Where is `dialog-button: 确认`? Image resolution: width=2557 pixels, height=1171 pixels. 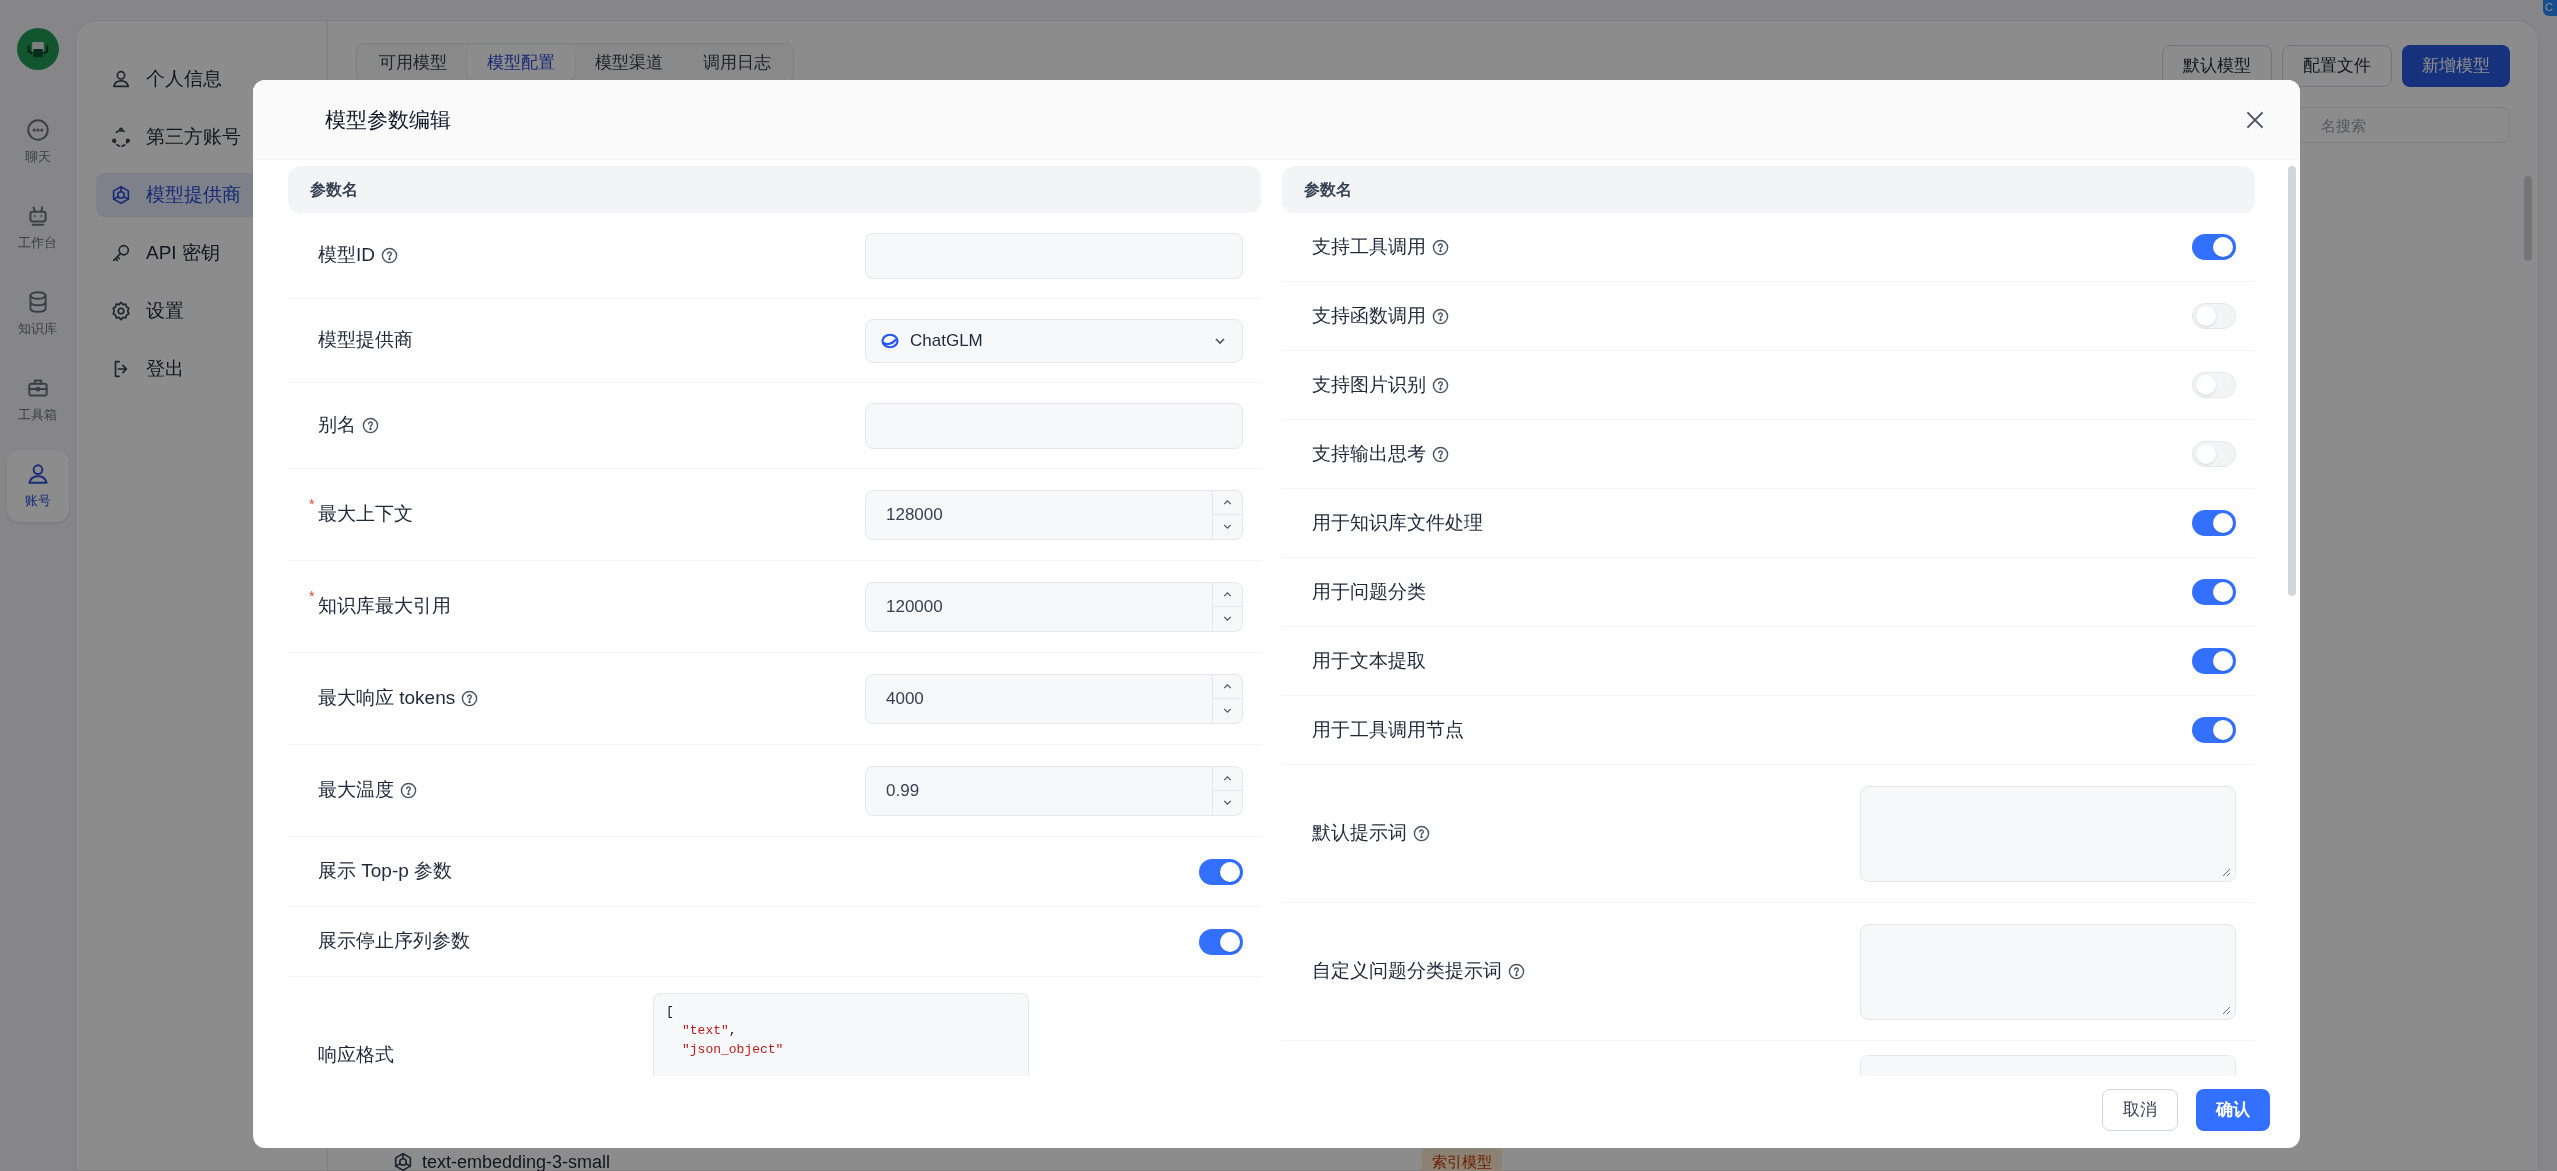 dialog-button: 确认 is located at coordinates (2233, 1110).